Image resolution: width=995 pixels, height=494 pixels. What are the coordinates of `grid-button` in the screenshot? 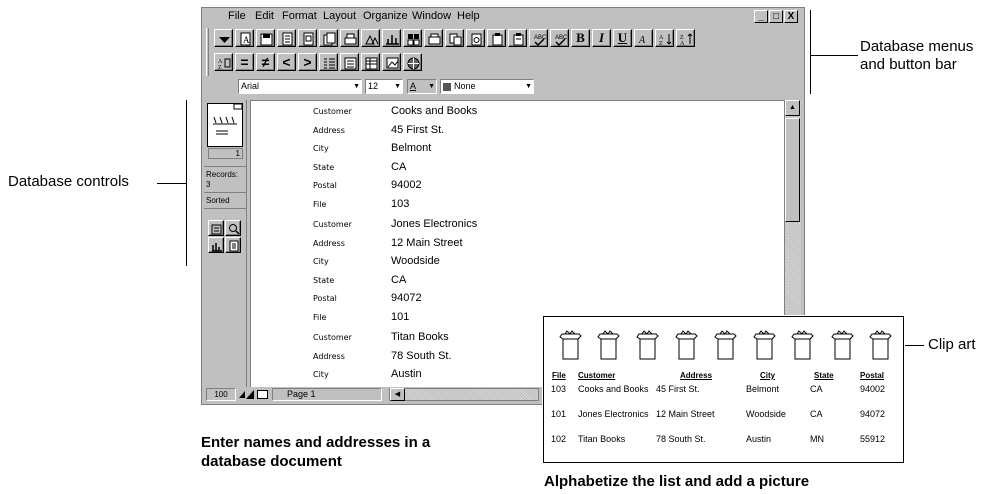 It's located at (433, 38).